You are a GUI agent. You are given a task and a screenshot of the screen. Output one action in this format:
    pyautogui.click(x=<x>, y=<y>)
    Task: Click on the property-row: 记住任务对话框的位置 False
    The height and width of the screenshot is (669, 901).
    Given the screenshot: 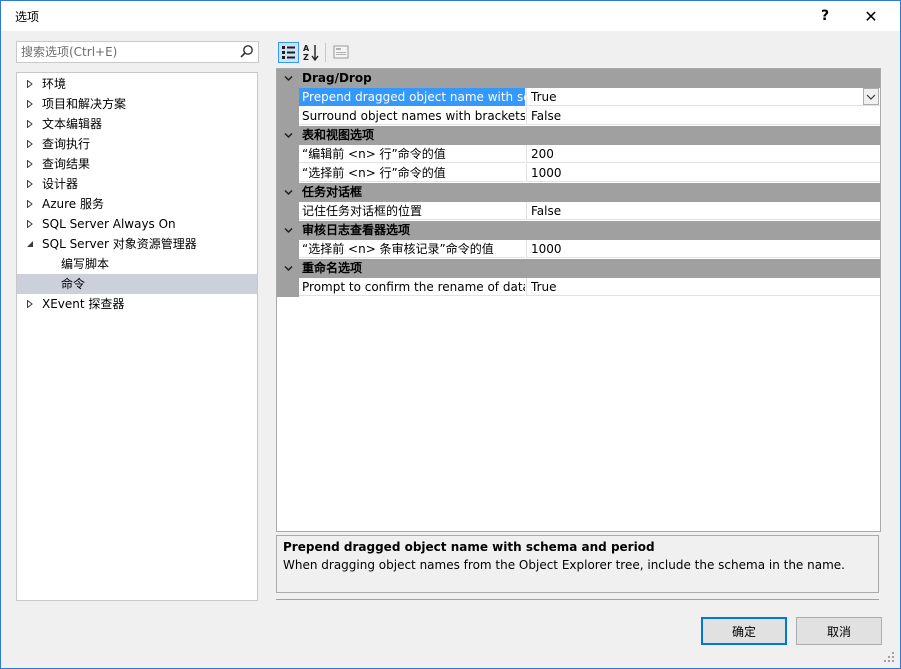 What is the action you would take?
    pyautogui.click(x=578, y=211)
    